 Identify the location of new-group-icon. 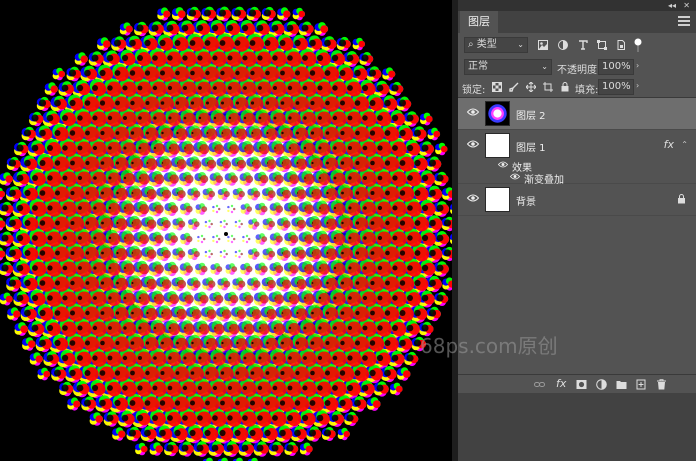
(621, 384).